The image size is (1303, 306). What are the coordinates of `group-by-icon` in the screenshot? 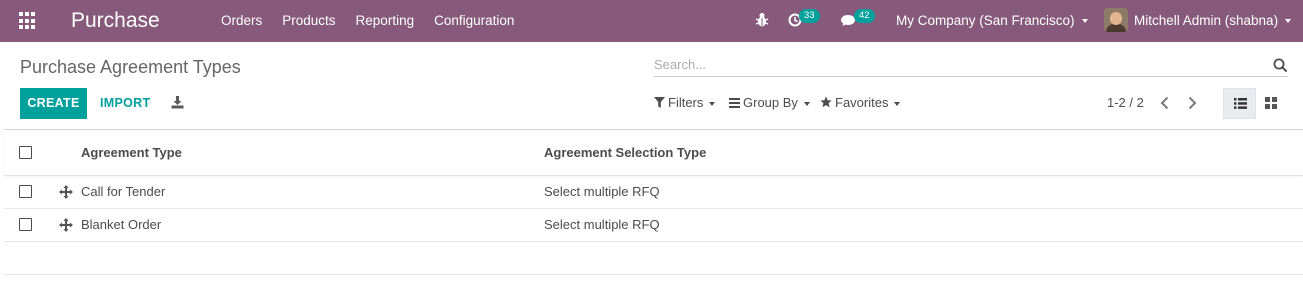 It's located at (734, 103).